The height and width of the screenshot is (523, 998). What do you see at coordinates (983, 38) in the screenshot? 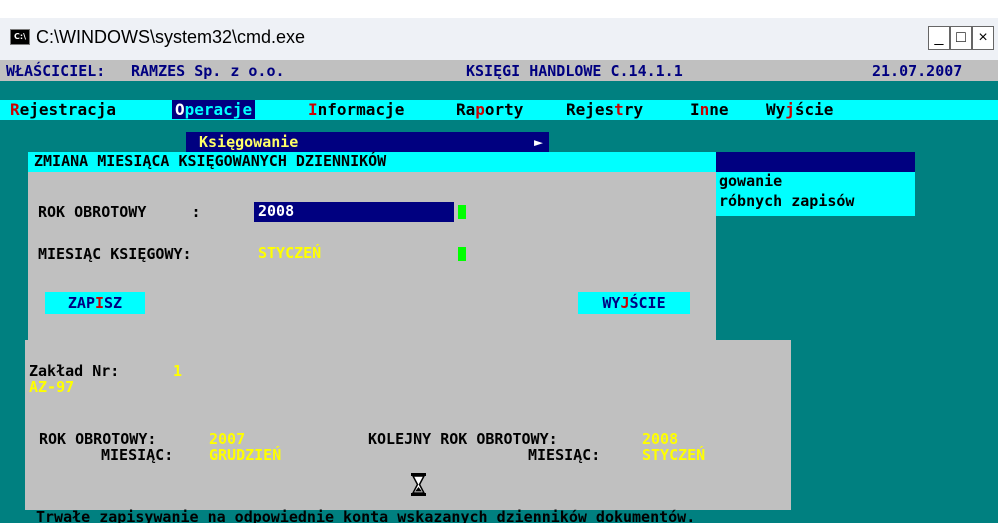
I see `close-button: ×` at bounding box center [983, 38].